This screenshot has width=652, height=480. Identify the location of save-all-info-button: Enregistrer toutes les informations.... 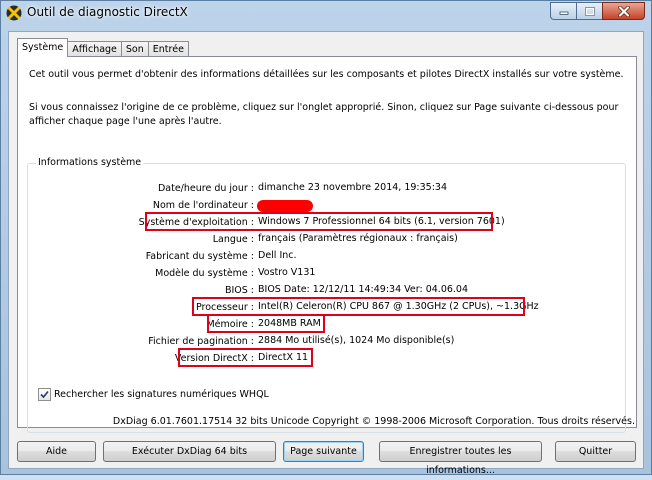
(460, 458).